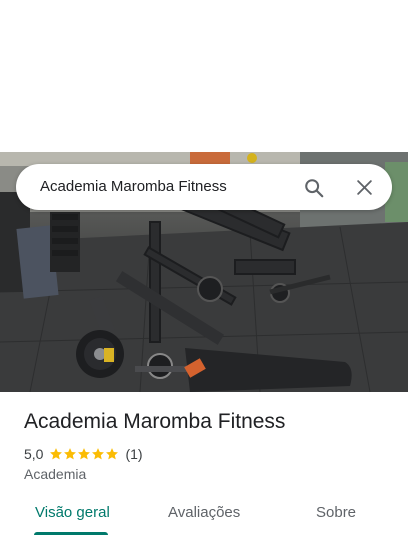 This screenshot has height=544, width=408. What do you see at coordinates (55, 474) in the screenshot?
I see `place-category: Academia` at bounding box center [55, 474].